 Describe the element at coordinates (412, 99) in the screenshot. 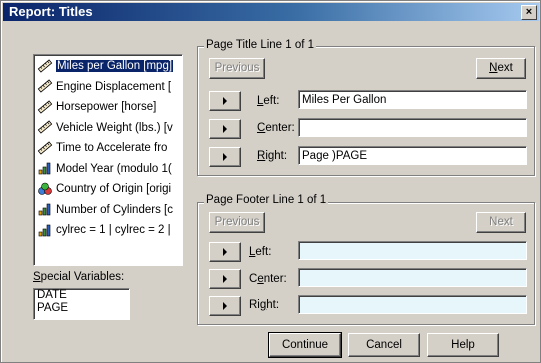

I see `title-left-field: Miles Per Gallon` at that location.